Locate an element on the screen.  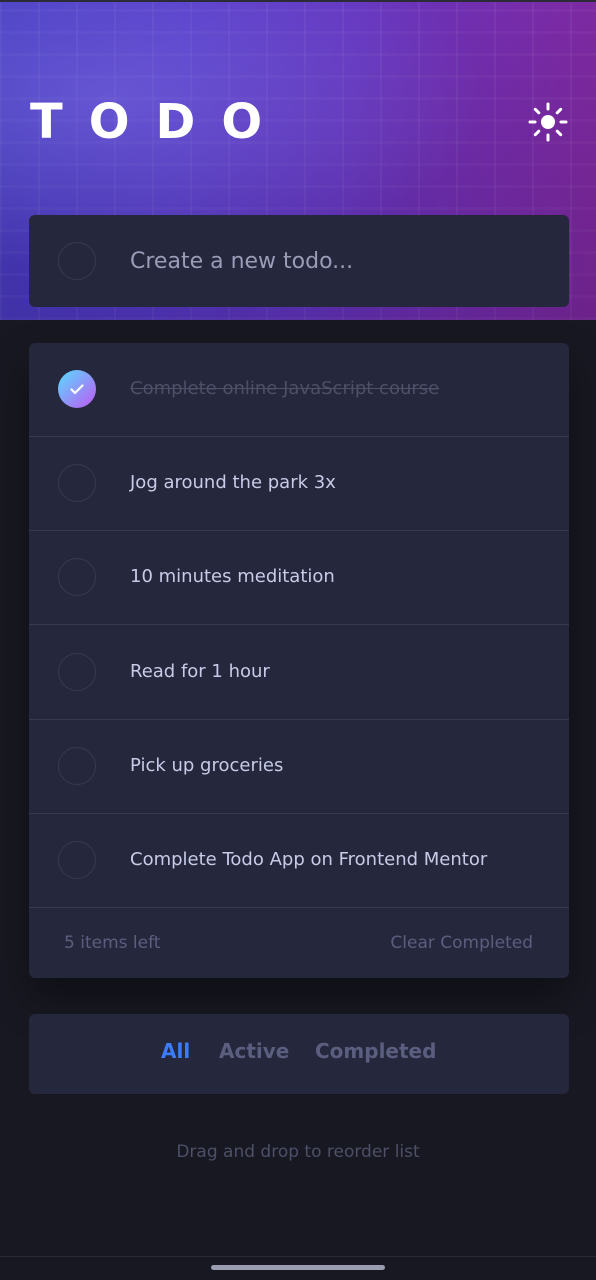
app-title: TODO is located at coordinates (159, 122).